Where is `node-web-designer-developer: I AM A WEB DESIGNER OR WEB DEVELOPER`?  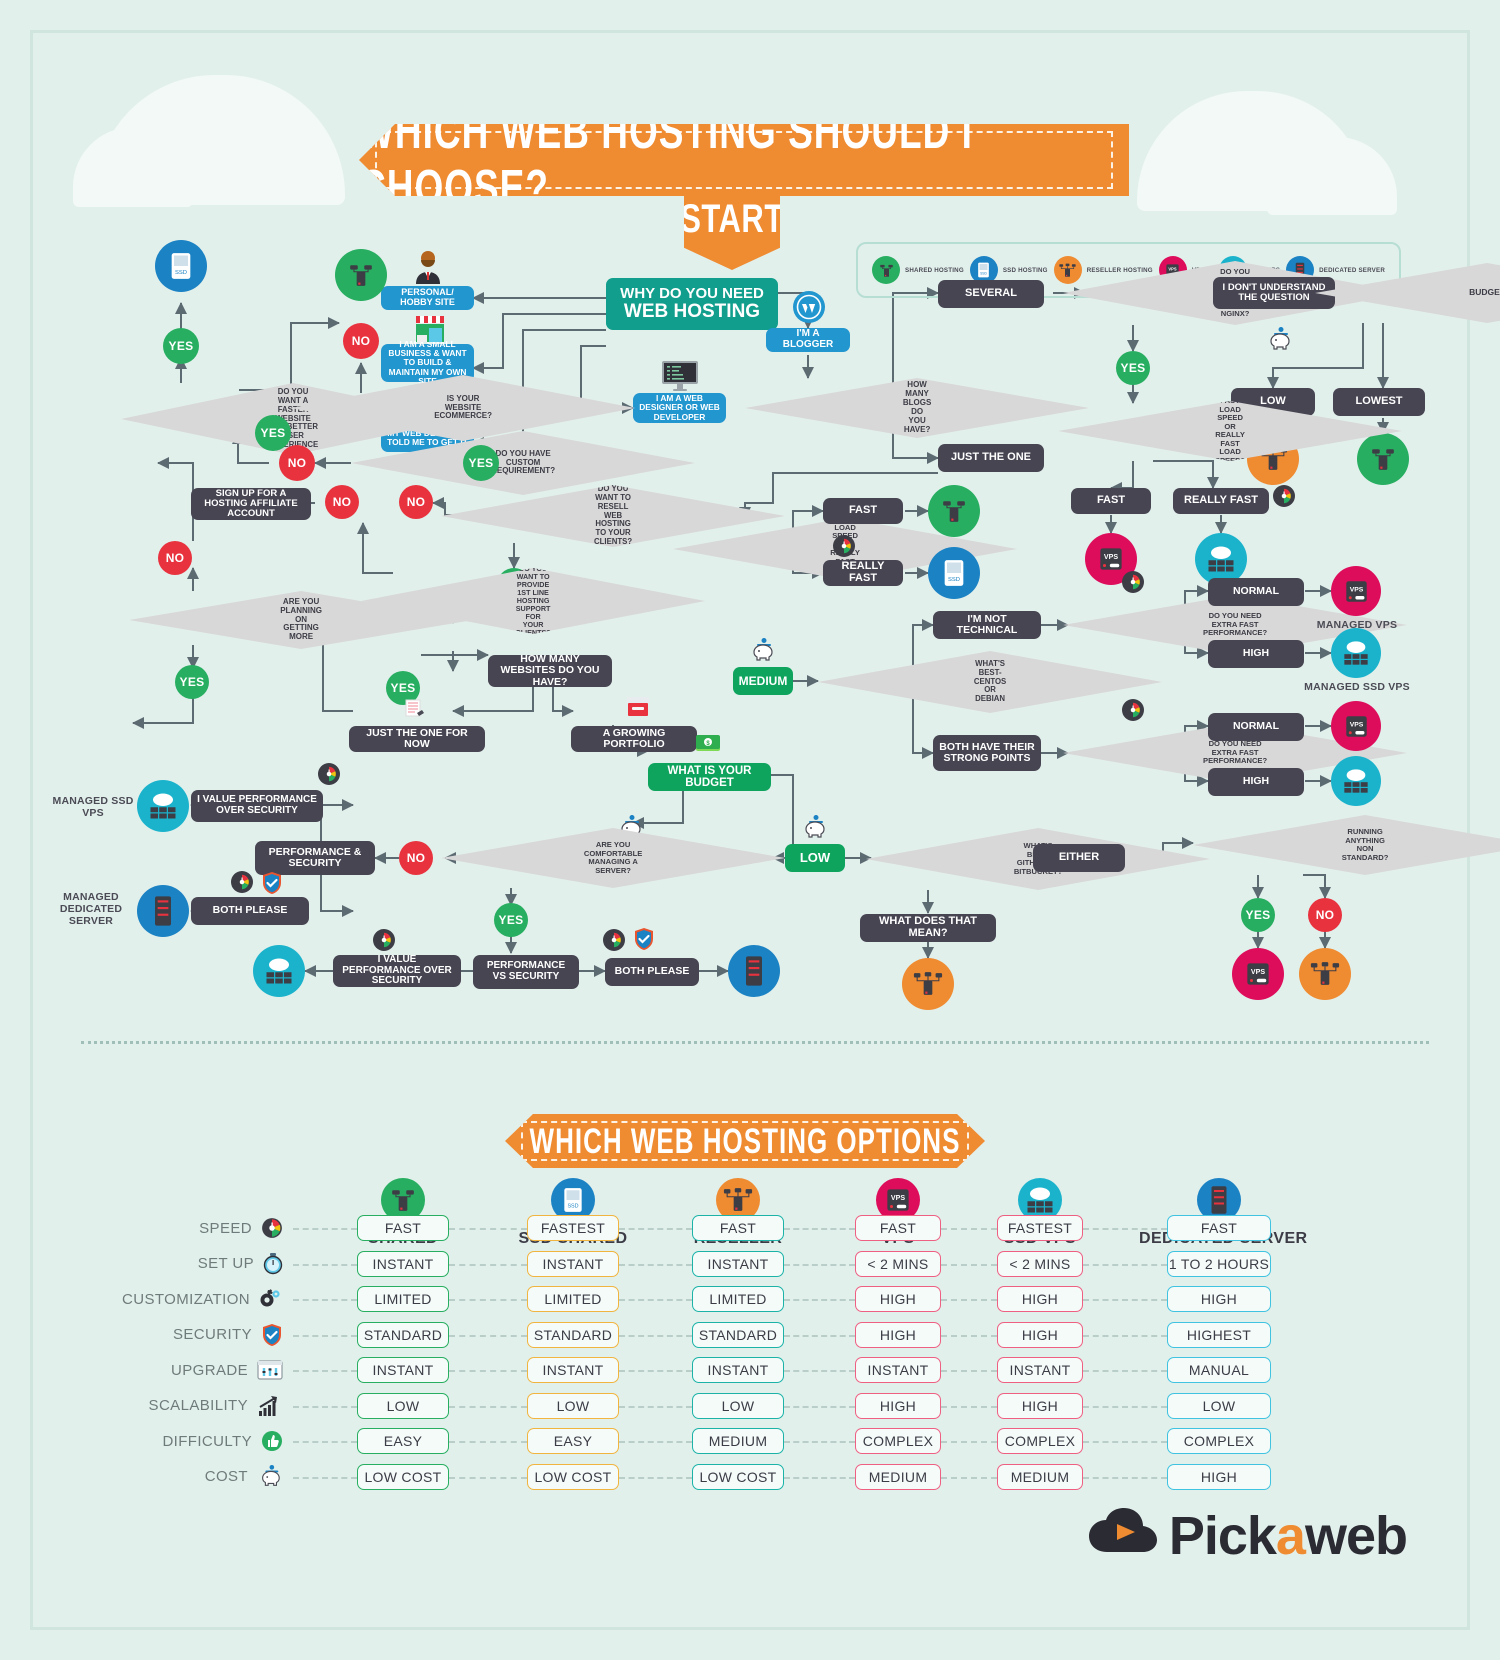
node-web-designer-developer: I AM A WEB DESIGNER OR WEB DEVELOPER is located at coordinates (679, 408).